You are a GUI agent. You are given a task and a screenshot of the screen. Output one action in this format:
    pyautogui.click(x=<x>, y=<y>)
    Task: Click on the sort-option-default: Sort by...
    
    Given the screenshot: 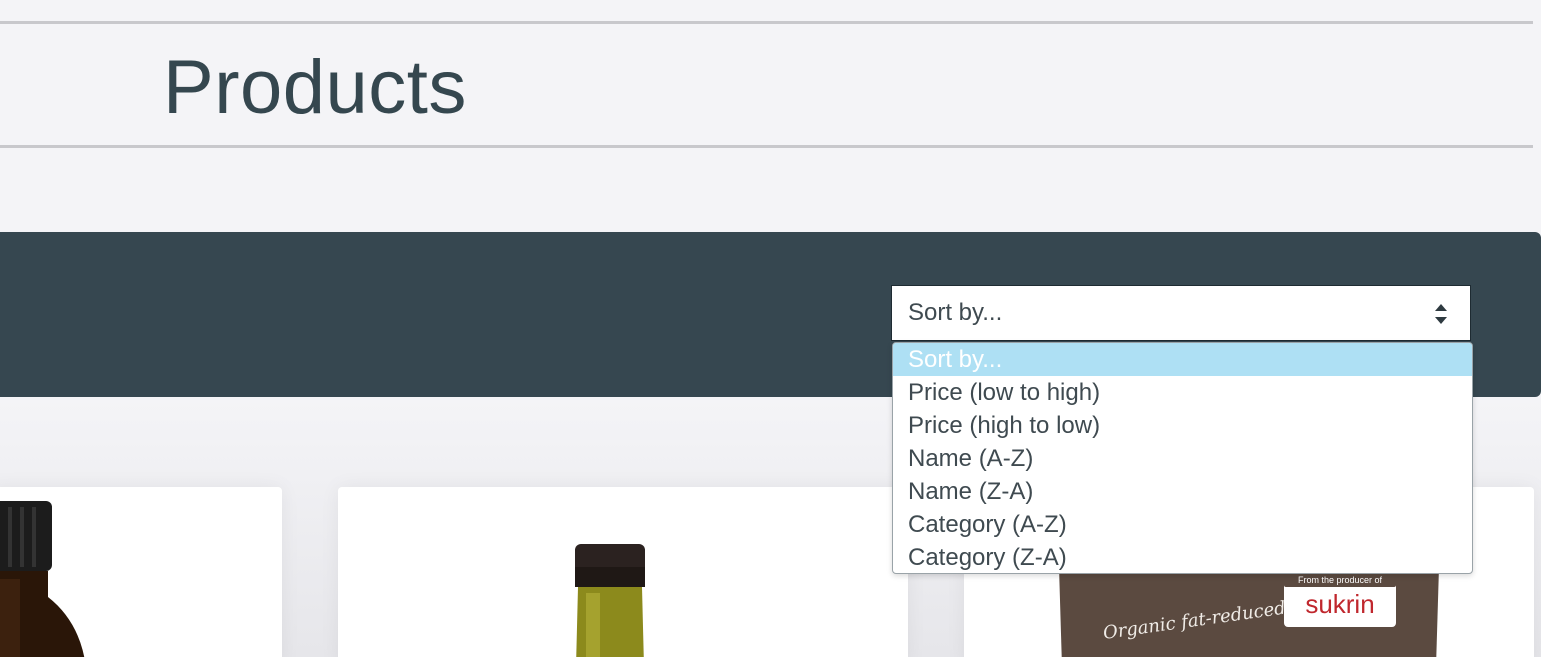 What is the action you would take?
    pyautogui.click(x=1182, y=359)
    